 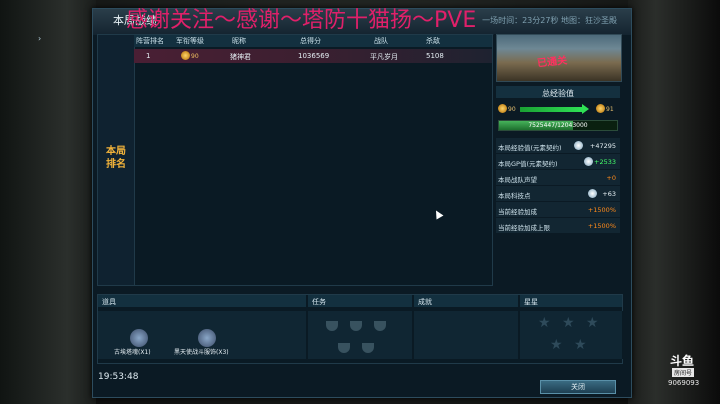 I want to click on douyu-watermark: 斗鱼 房间号 9069093, so click(x=688, y=372).